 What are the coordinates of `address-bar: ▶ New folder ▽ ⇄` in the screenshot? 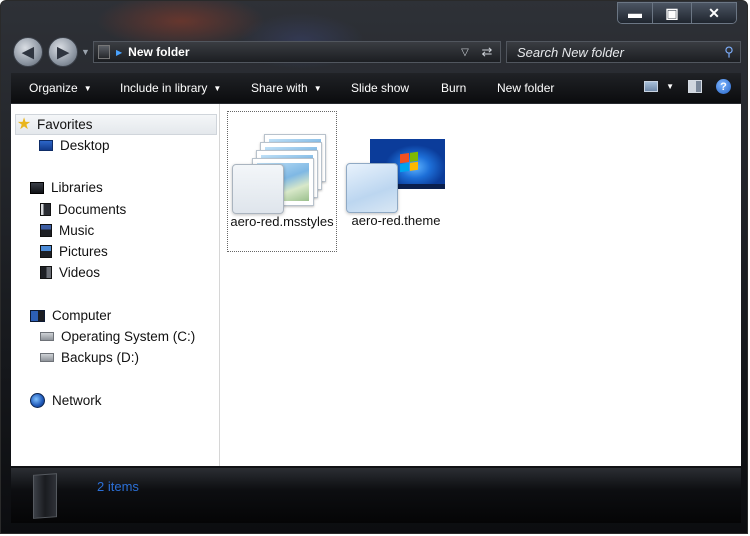 It's located at (297, 52).